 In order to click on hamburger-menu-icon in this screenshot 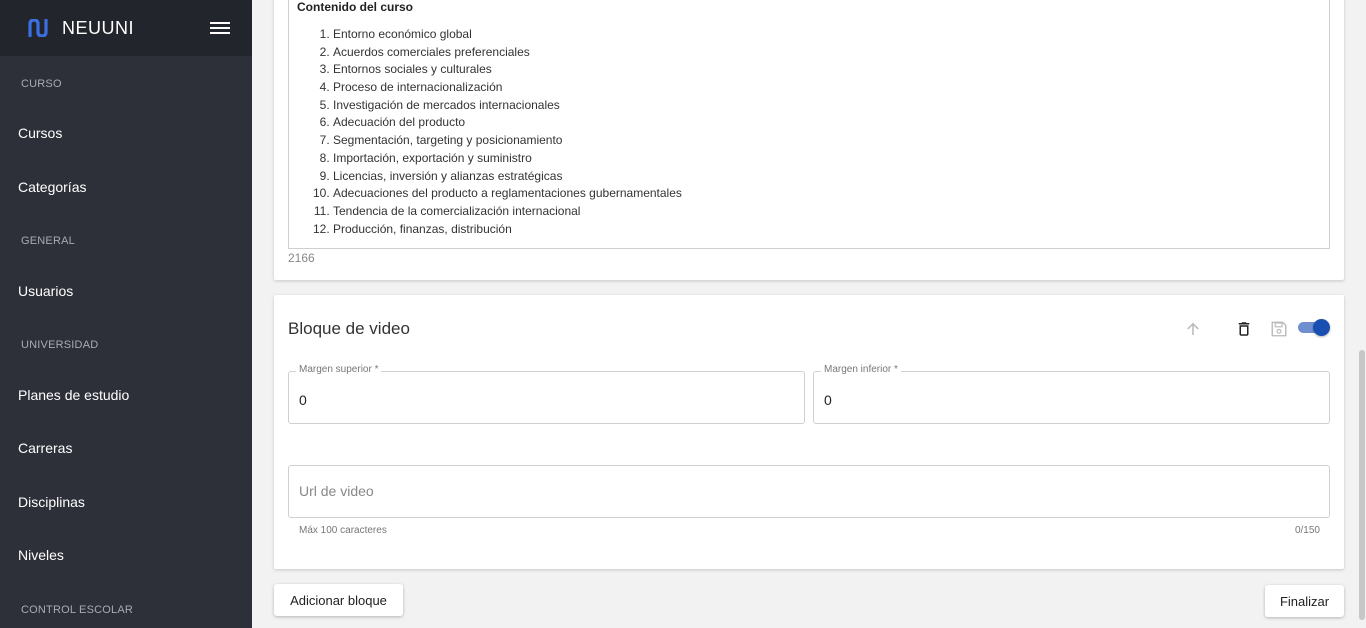, I will do `click(220, 28)`.